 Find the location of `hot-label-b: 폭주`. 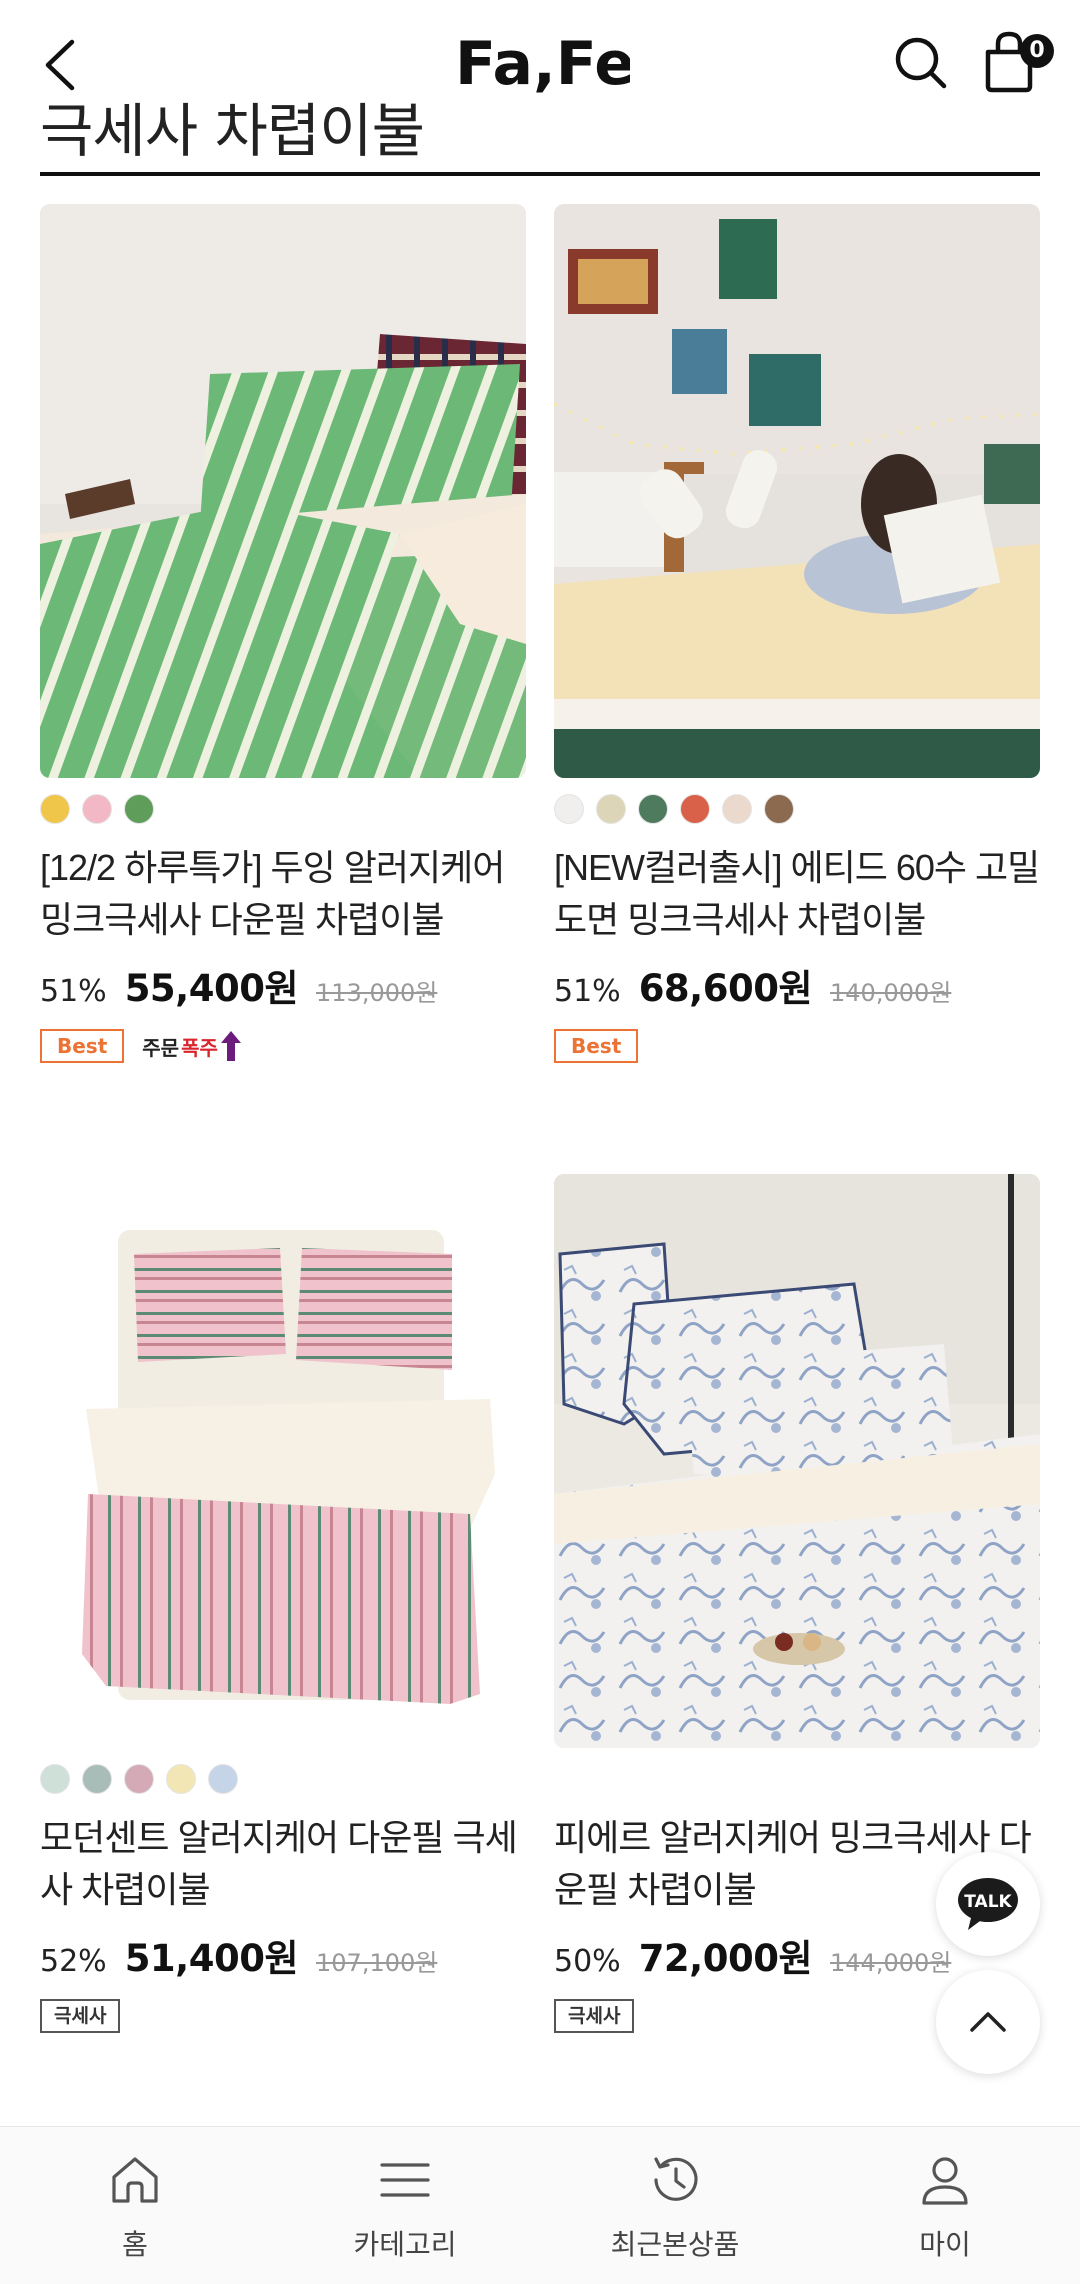

hot-label-b: 폭주 is located at coordinates (199, 1047).